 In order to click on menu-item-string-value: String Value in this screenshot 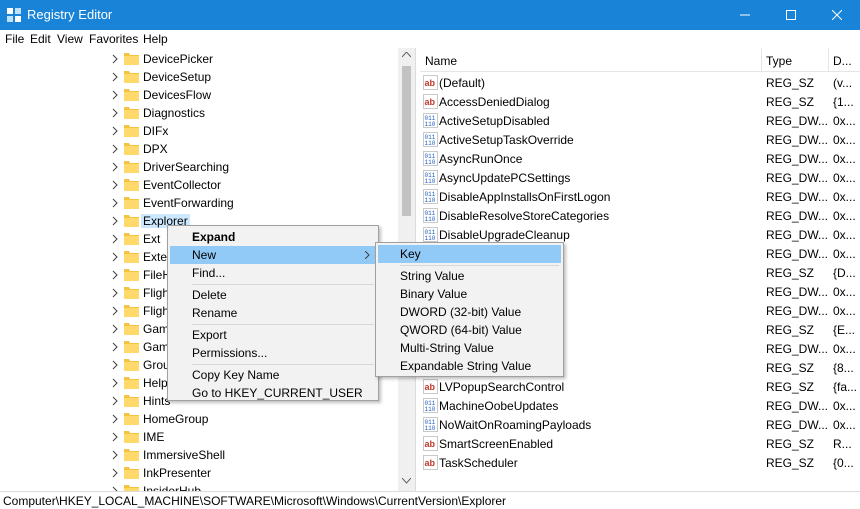, I will do `click(469, 276)`.